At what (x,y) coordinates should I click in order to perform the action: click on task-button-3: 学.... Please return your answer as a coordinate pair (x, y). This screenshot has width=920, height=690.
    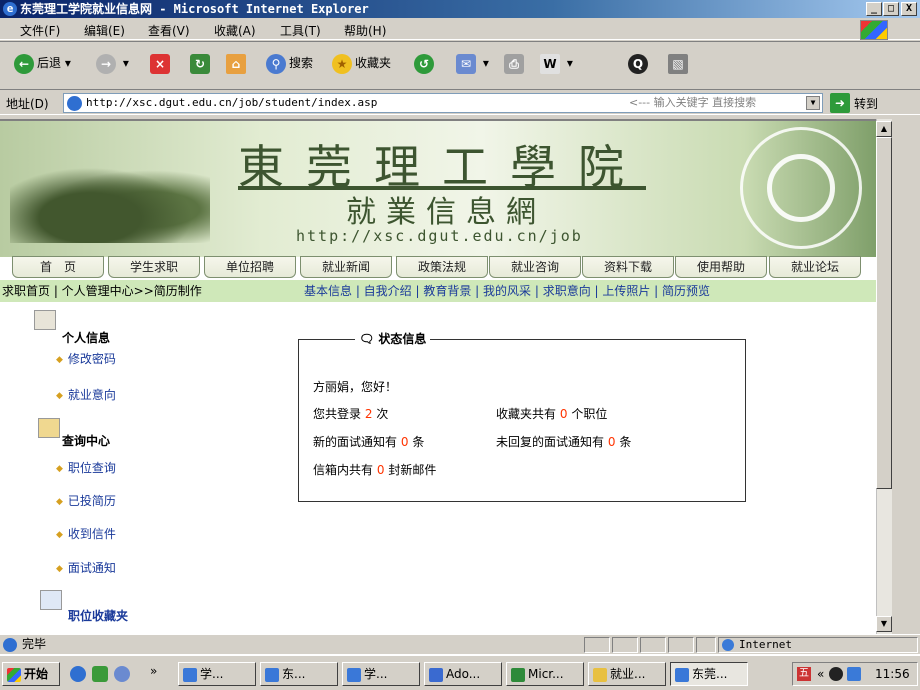
    Looking at the image, I should click on (381, 674).